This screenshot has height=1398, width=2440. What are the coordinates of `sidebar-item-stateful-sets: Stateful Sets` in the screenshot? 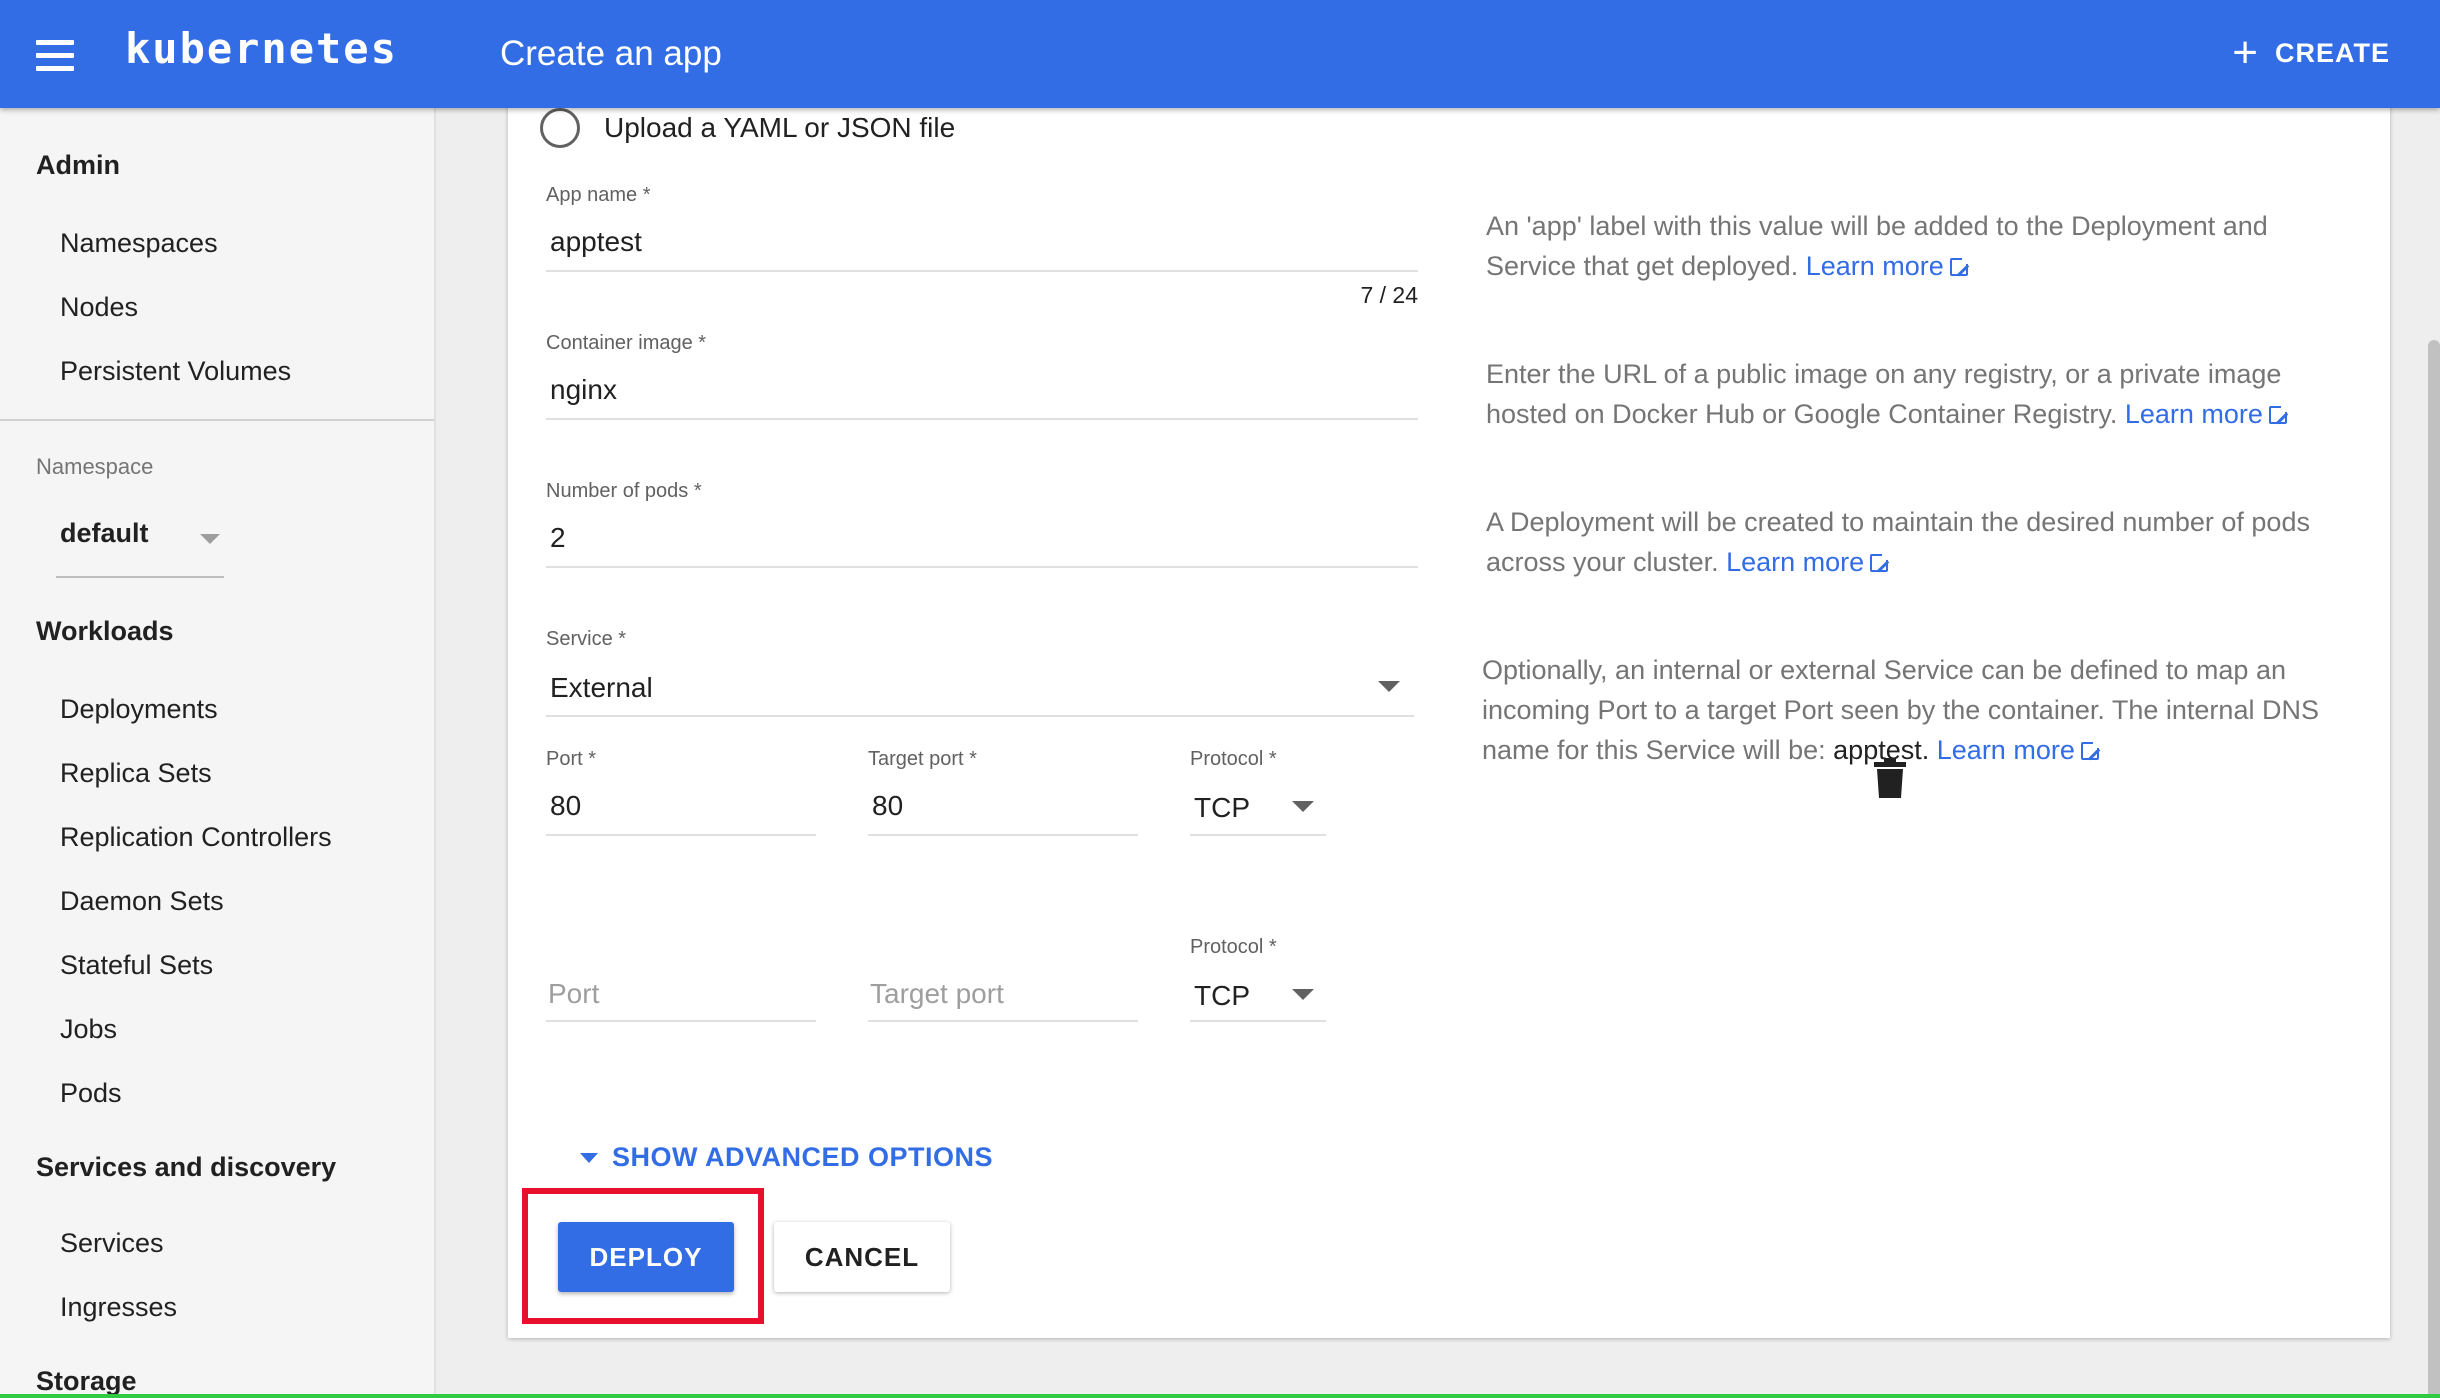 It's located at (136, 965).